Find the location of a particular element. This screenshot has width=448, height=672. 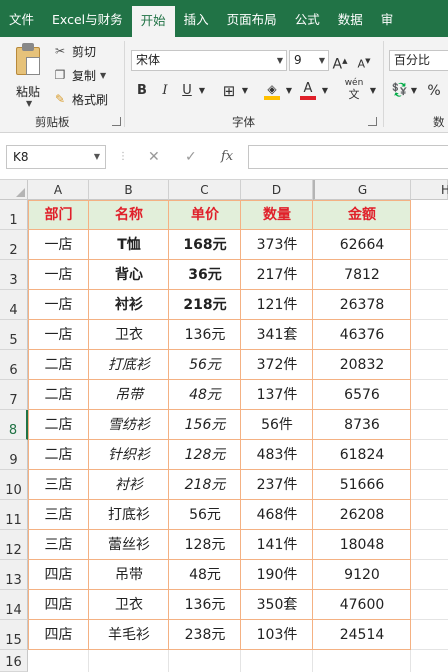

table-cell-amount: 20832 is located at coordinates (362, 365).